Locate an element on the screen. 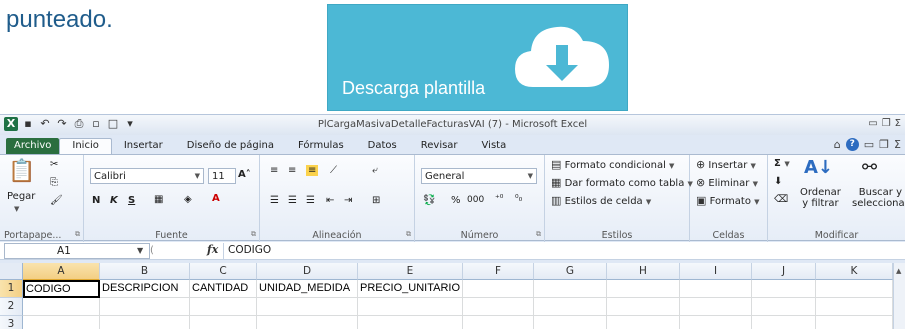 The image size is (905, 329). cell-i1 is located at coordinates (716, 289).